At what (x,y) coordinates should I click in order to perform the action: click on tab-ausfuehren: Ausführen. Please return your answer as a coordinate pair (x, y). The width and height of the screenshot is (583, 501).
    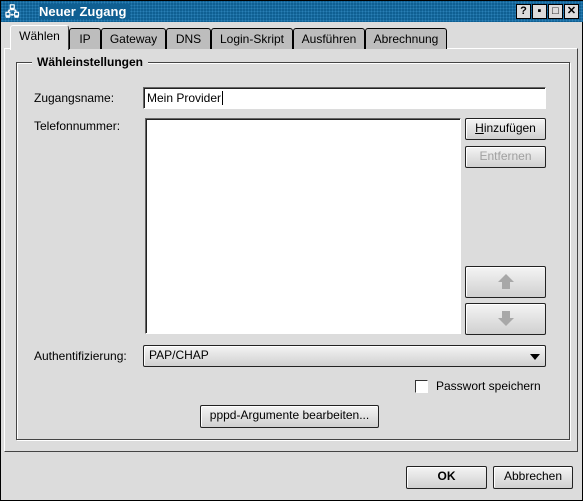
    Looking at the image, I should click on (329, 38).